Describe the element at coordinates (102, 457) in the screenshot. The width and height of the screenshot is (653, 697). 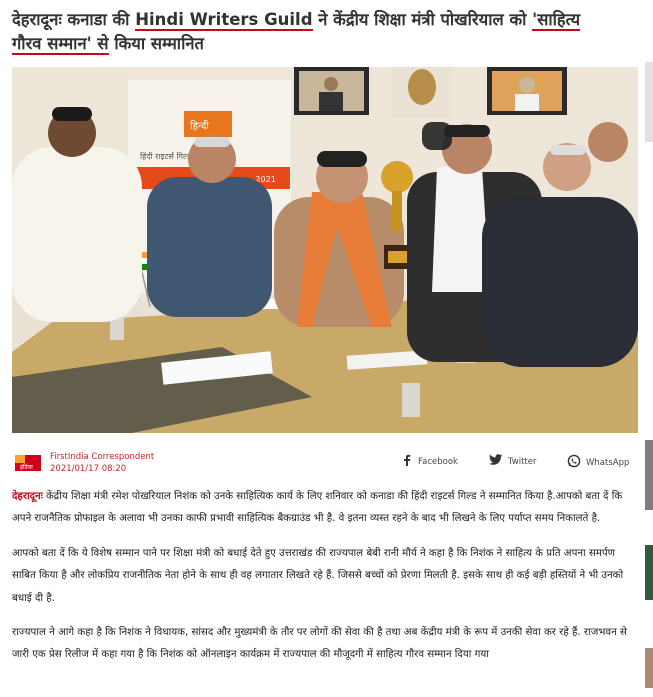
I see `author-name: FirstIndia Correspondent` at that location.